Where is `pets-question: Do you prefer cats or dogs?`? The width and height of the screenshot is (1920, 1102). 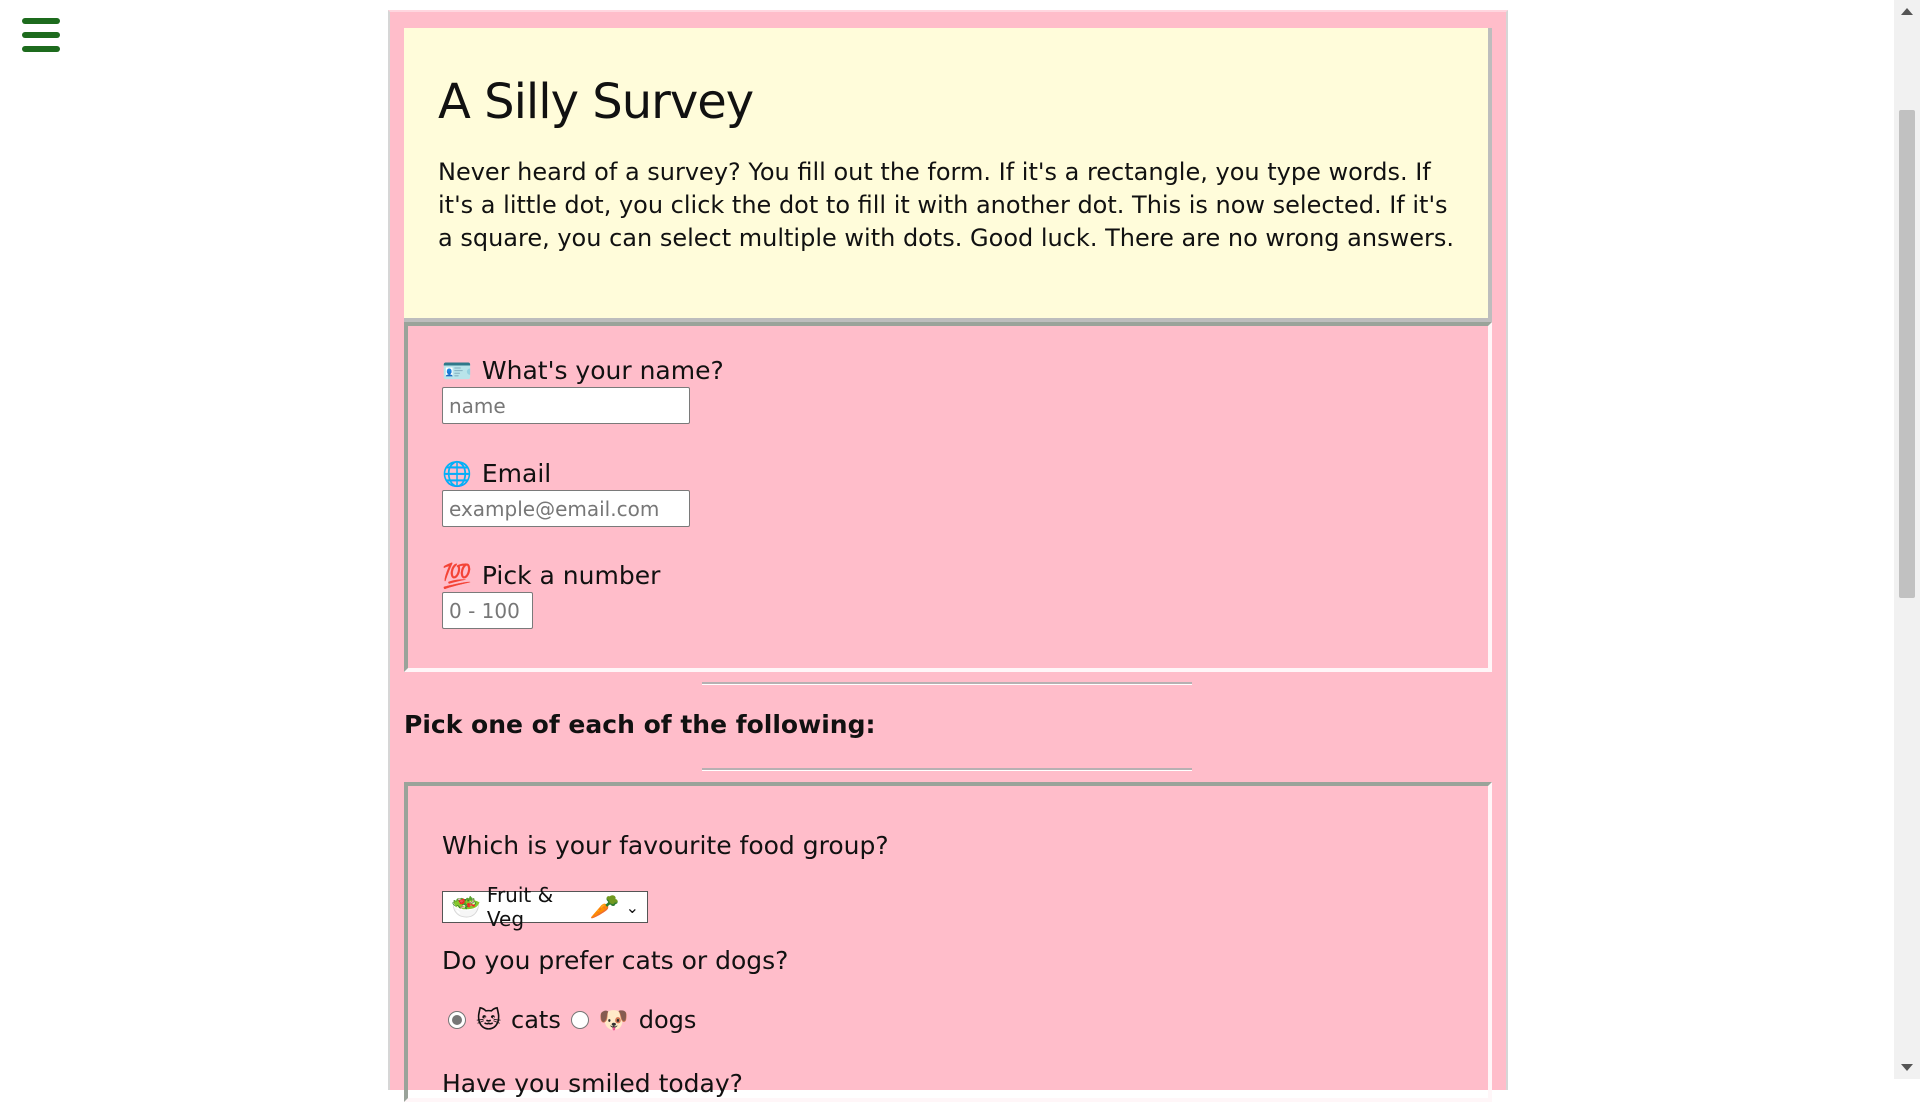
pets-question: Do you prefer cats or dogs? is located at coordinates (615, 960).